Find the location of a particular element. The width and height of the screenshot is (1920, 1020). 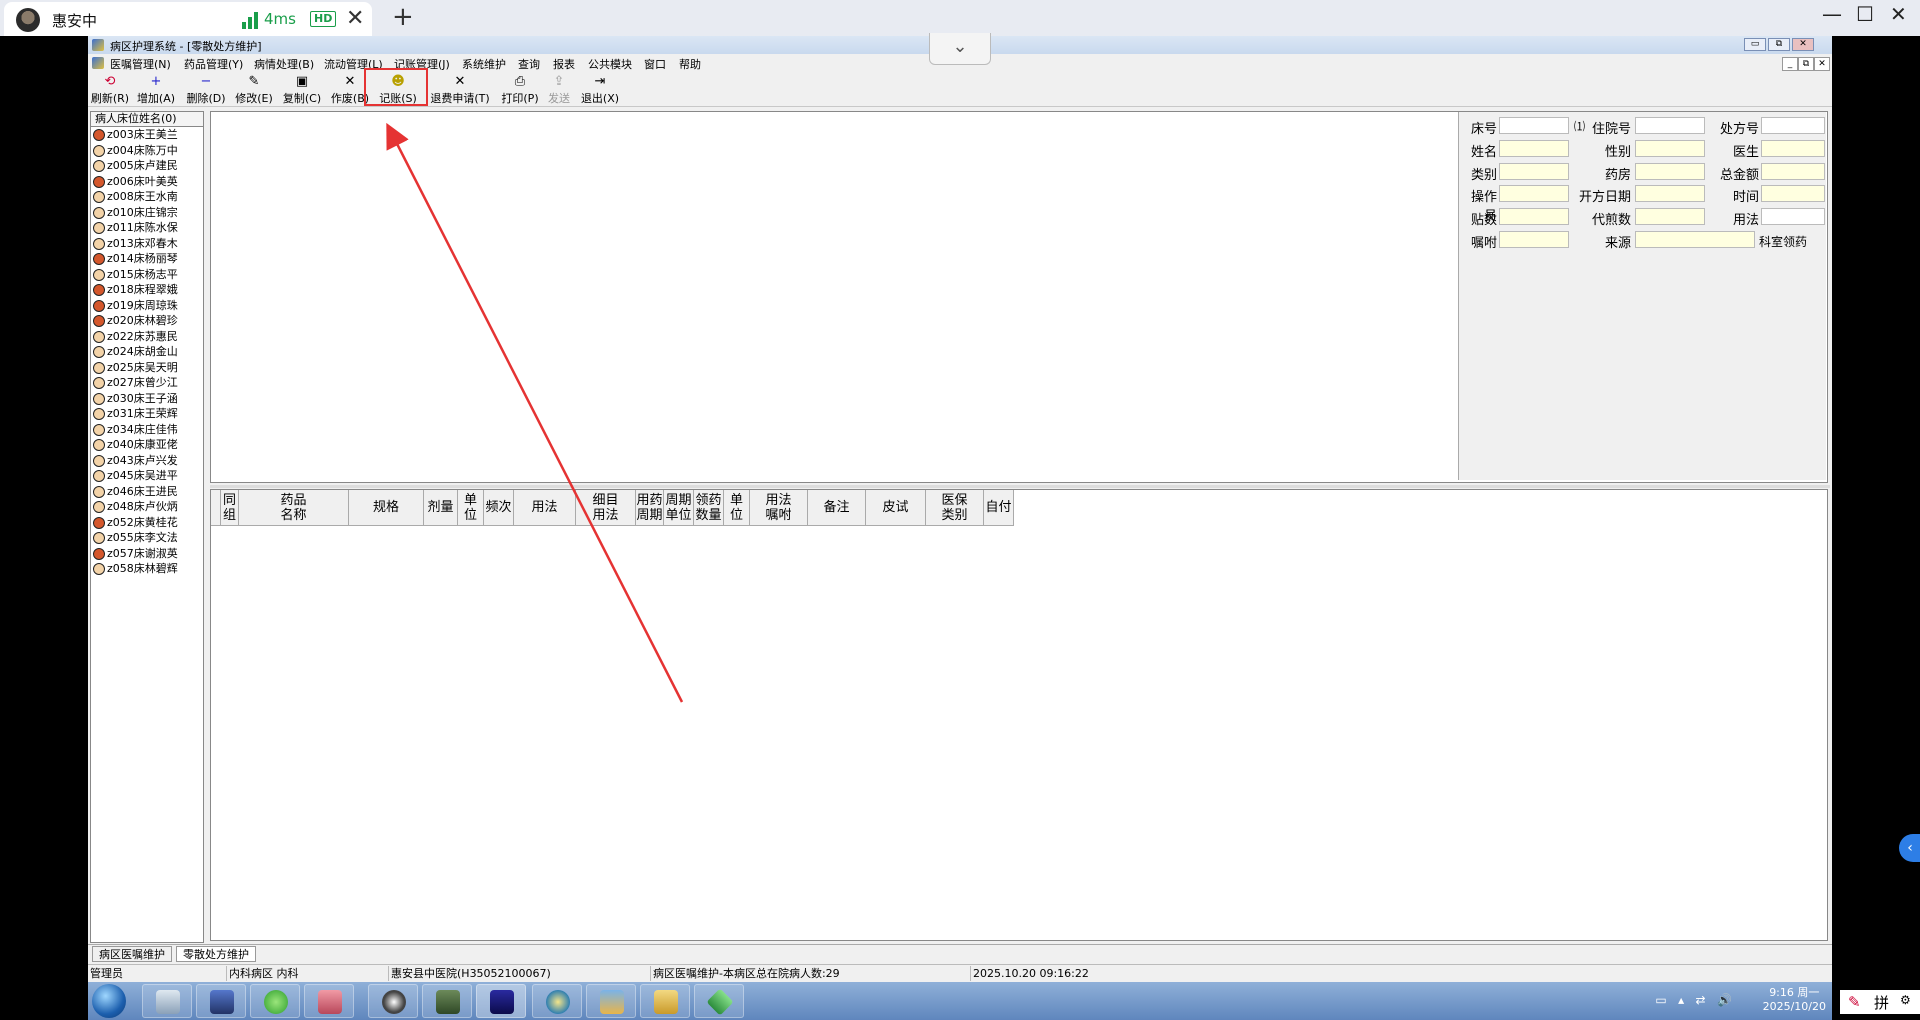

taskbar: ▭ ▴ ⇄ 🔊 9:16 周一 2025/10/20 is located at coordinates (960, 1001).